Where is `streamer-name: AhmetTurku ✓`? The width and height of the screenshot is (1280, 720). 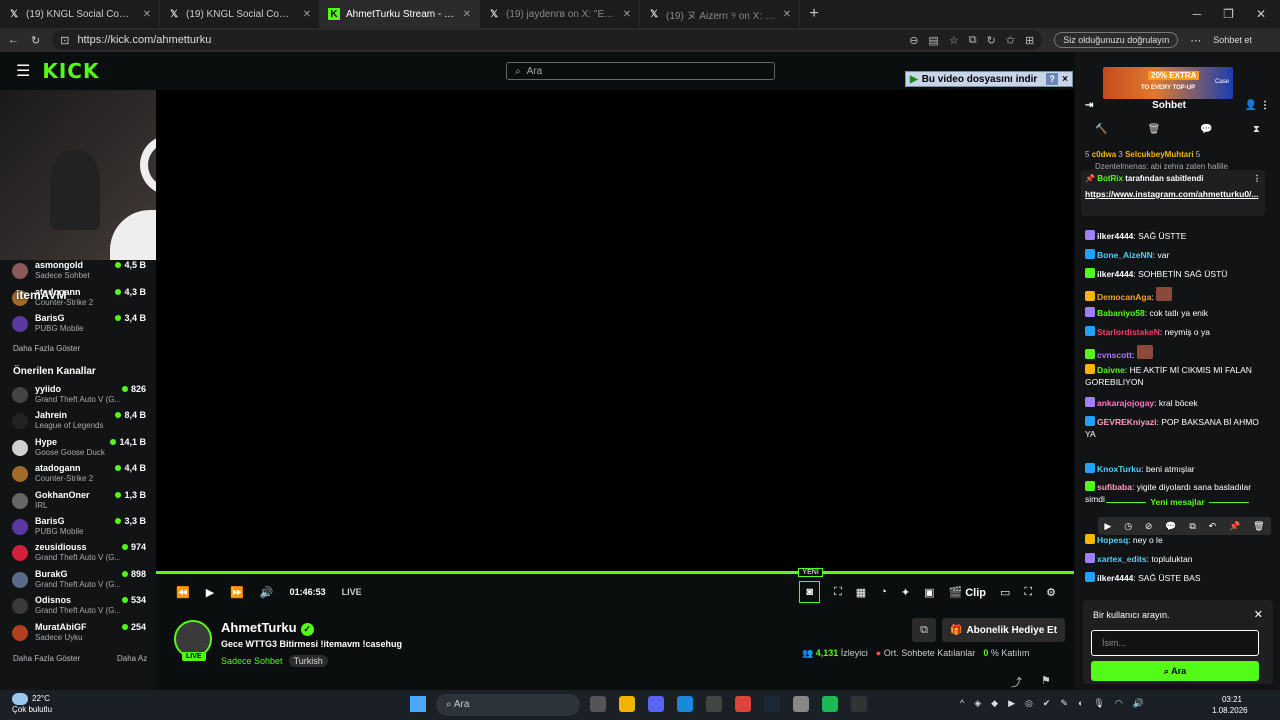
streamer-name: AhmetTurku ✓ is located at coordinates (267, 628).